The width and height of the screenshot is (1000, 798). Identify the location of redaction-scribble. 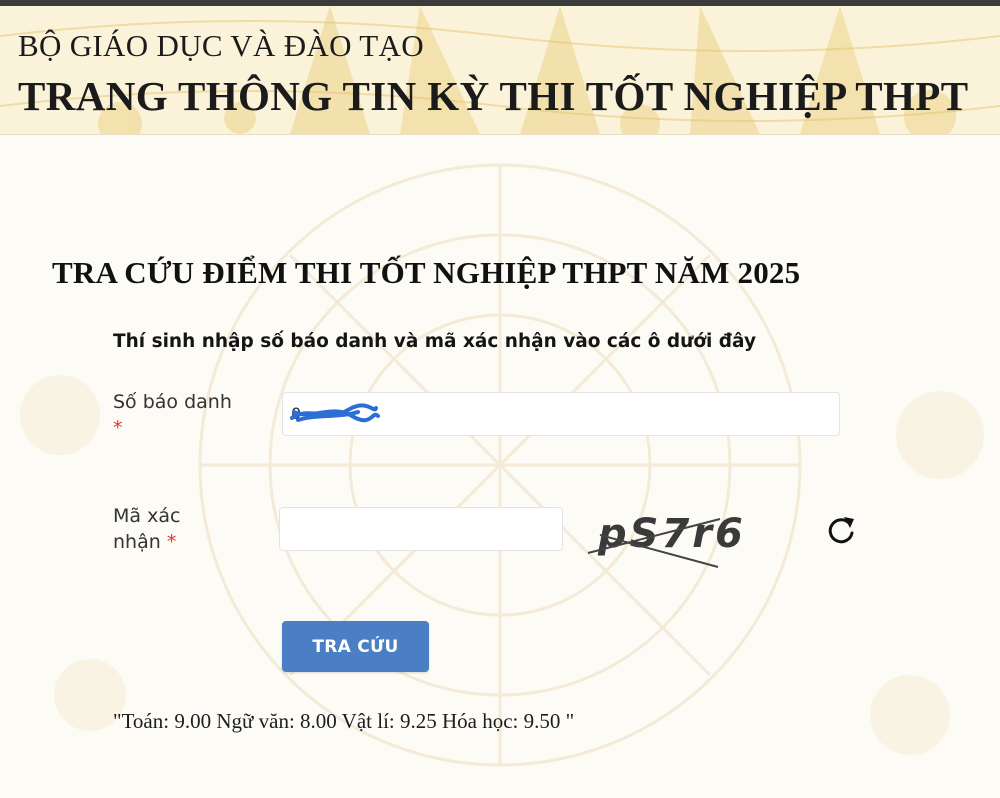
(335, 413).